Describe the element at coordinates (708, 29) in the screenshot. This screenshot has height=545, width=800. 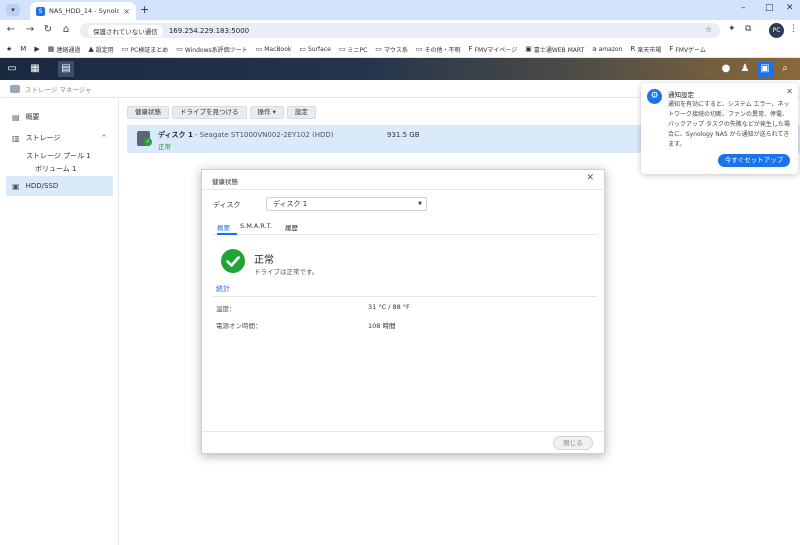
I see `bookmark-star-icon: ☆` at that location.